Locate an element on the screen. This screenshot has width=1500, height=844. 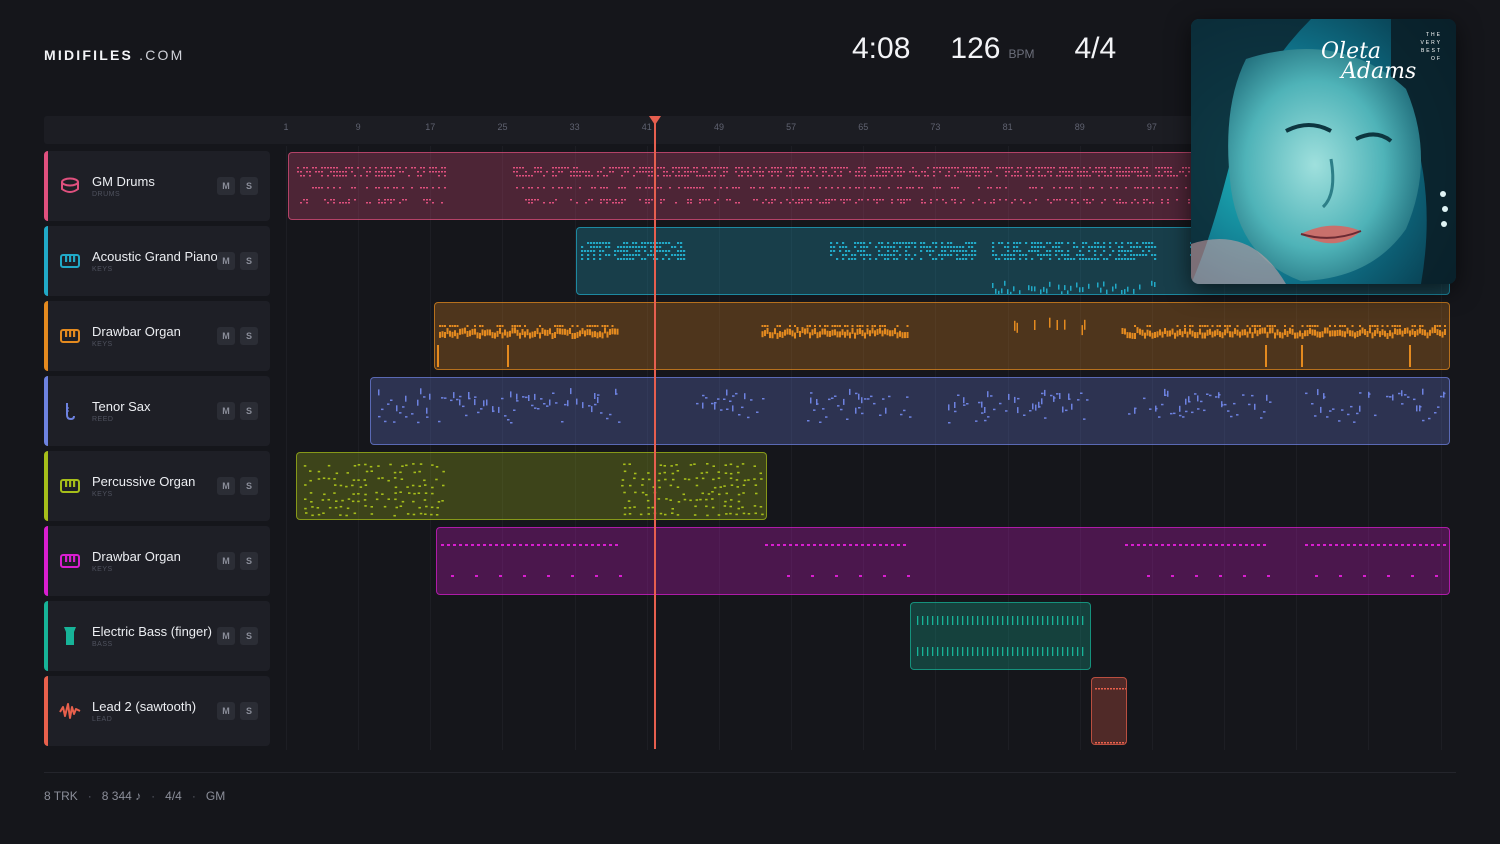
track-count: 8 TRK is located at coordinates (61, 796).